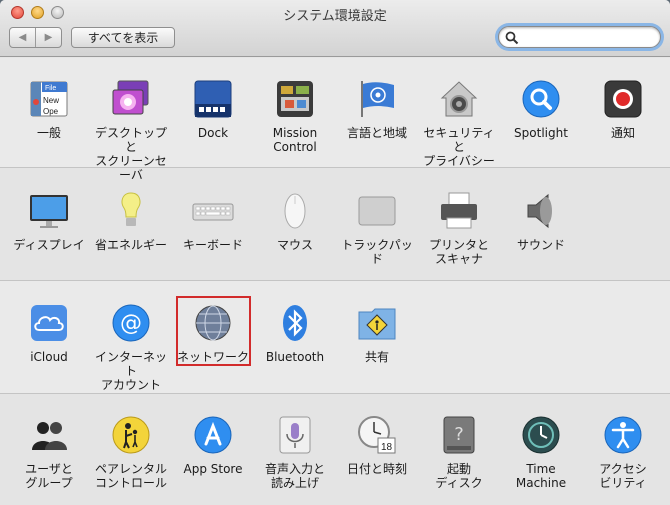 The width and height of the screenshot is (670, 505). I want to click on pref-parental-controls: ペアレンタル コントロール, so click(131, 452).